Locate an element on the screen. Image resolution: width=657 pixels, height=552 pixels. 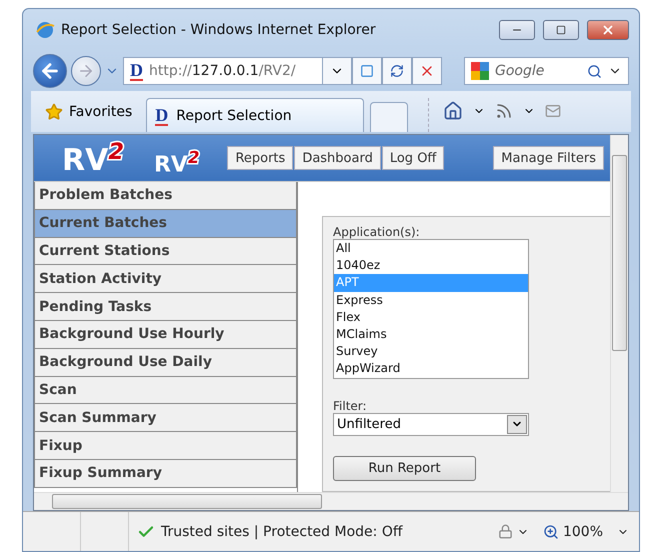
dropdown-button is located at coordinates (517, 424).